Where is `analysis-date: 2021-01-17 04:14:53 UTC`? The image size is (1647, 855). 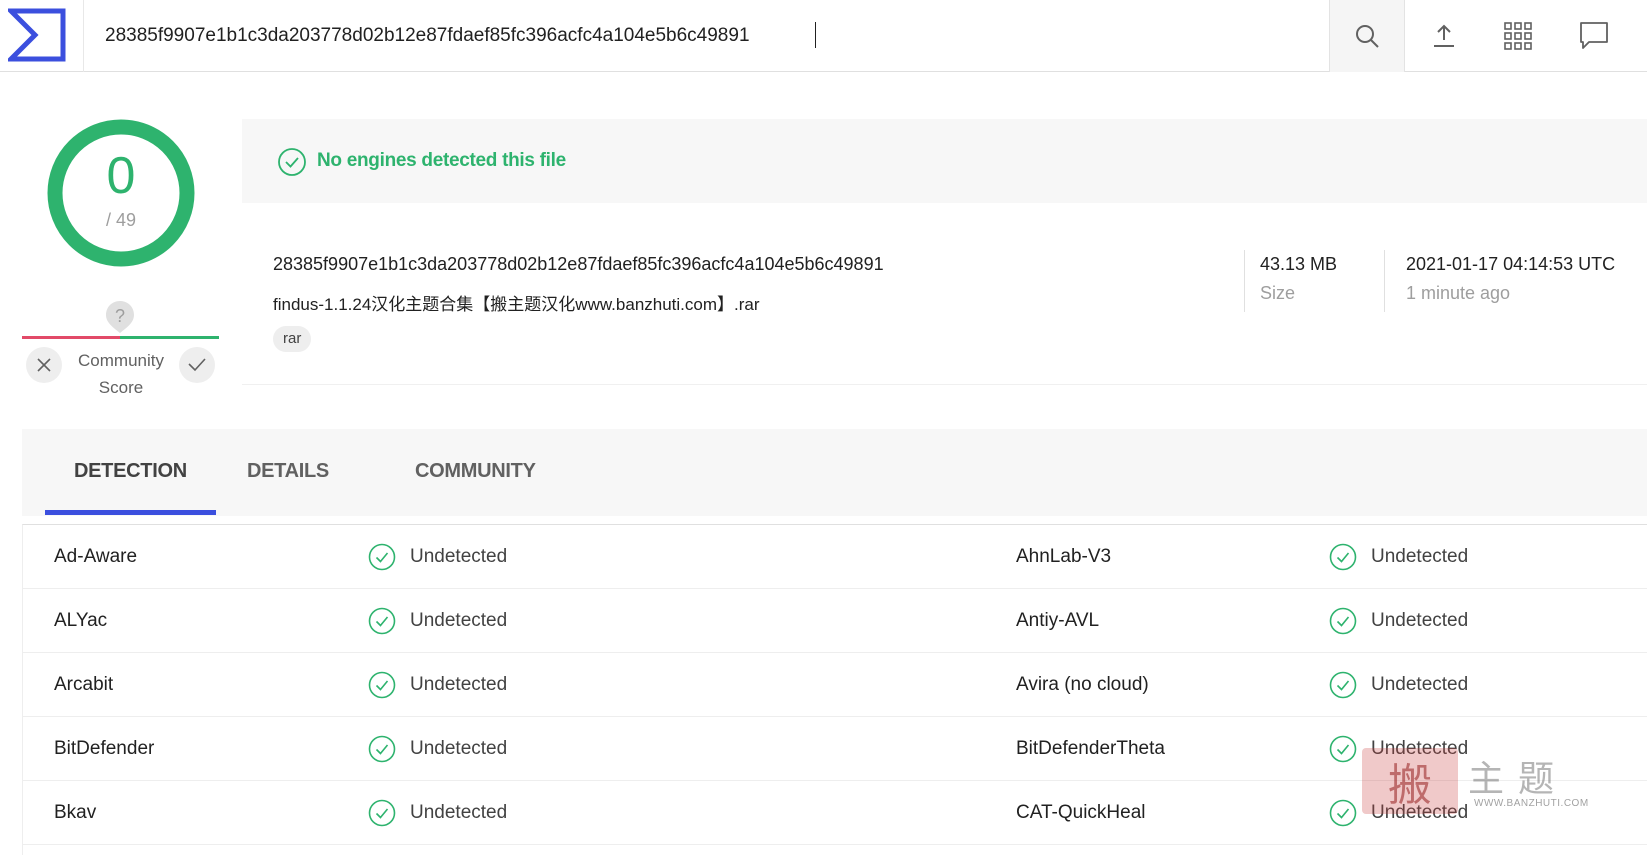
analysis-date: 2021-01-17 04:14:53 UTC is located at coordinates (1511, 264).